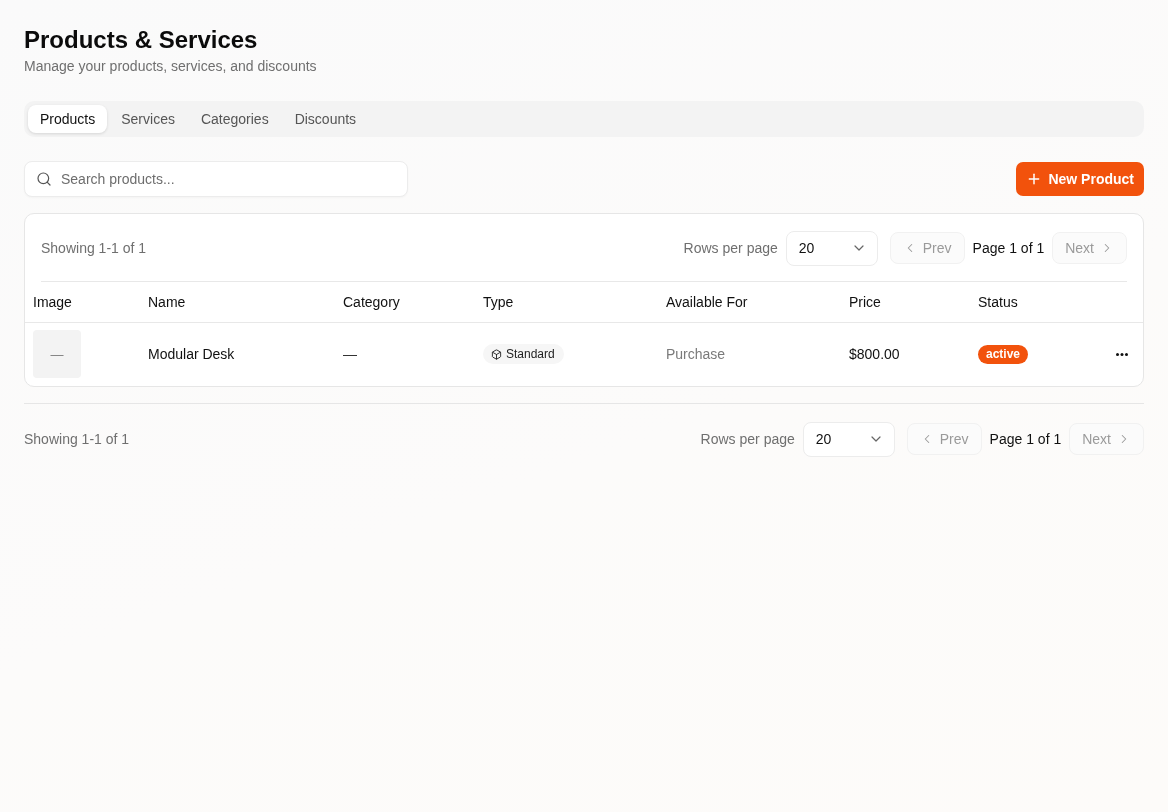 The image size is (1168, 812). I want to click on tab: Products, so click(68, 119).